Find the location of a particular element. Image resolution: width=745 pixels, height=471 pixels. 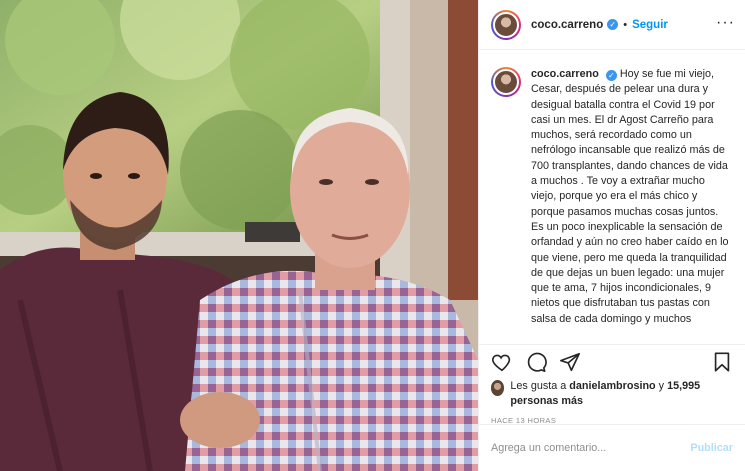

comment-icon is located at coordinates (536, 362).